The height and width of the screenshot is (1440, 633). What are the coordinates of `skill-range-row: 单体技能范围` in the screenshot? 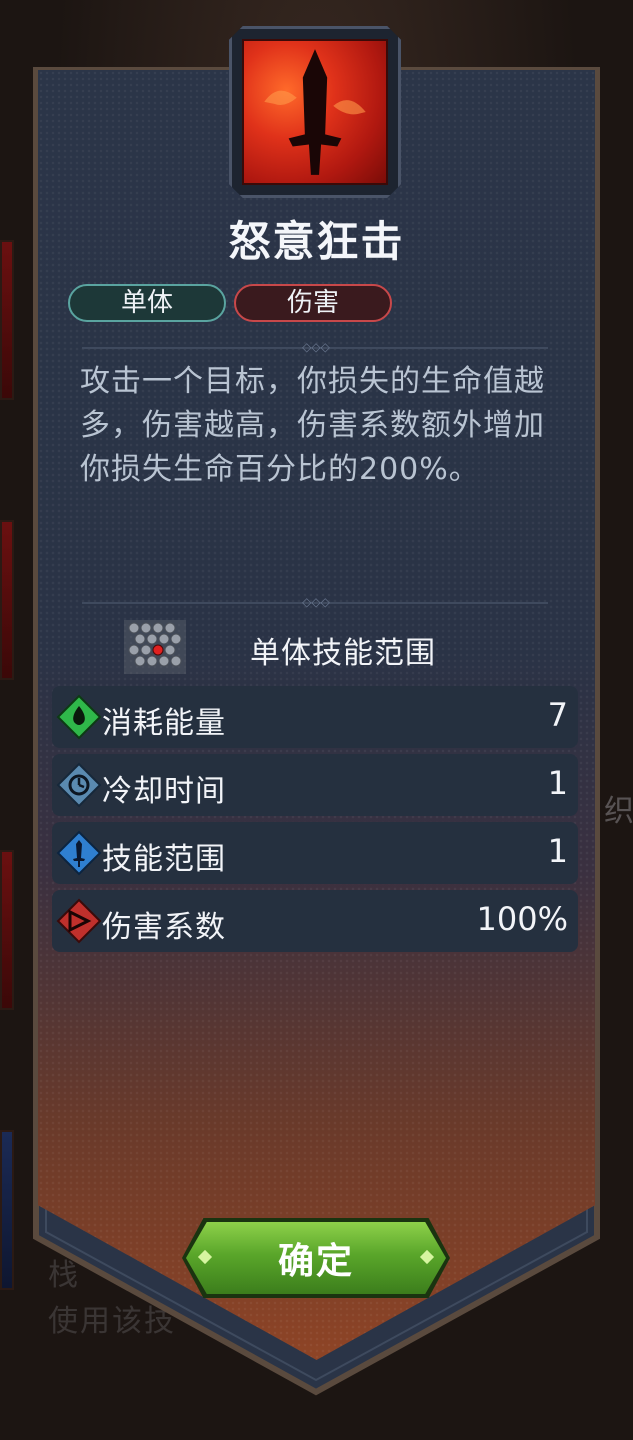 It's located at (316, 648).